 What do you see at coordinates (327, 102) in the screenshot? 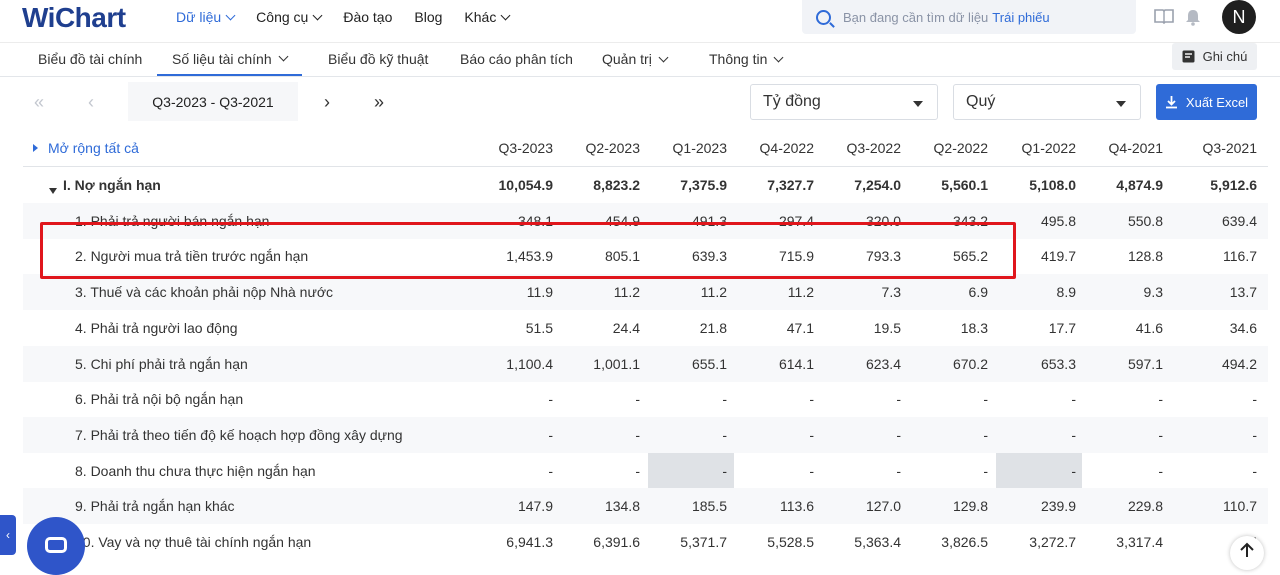
I see `next-period-icon: ›` at bounding box center [327, 102].